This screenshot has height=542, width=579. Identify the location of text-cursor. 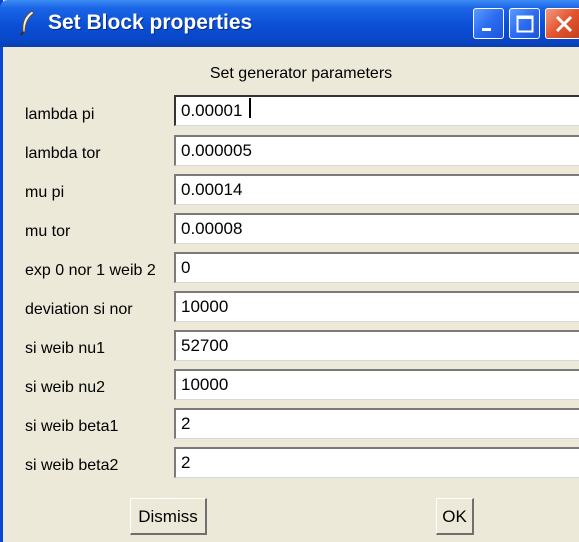
(250, 108).